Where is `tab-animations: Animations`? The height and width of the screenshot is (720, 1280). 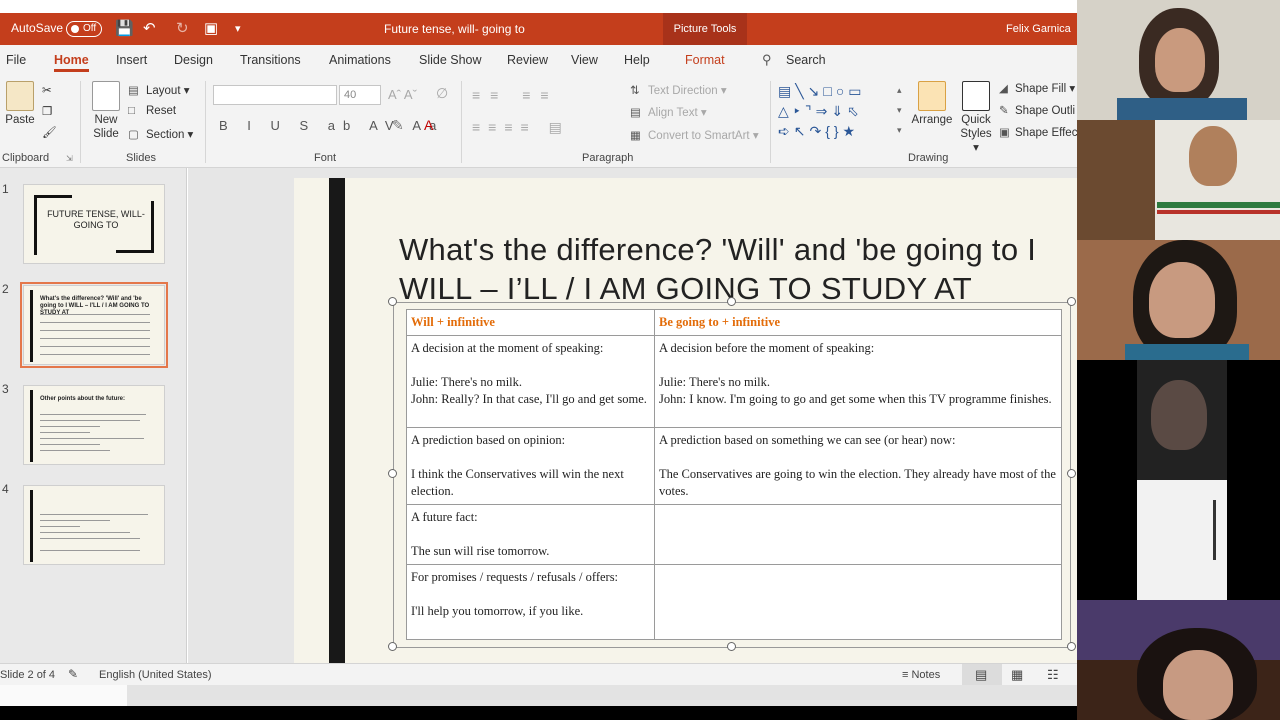
tab-animations: Animations is located at coordinates (360, 60).